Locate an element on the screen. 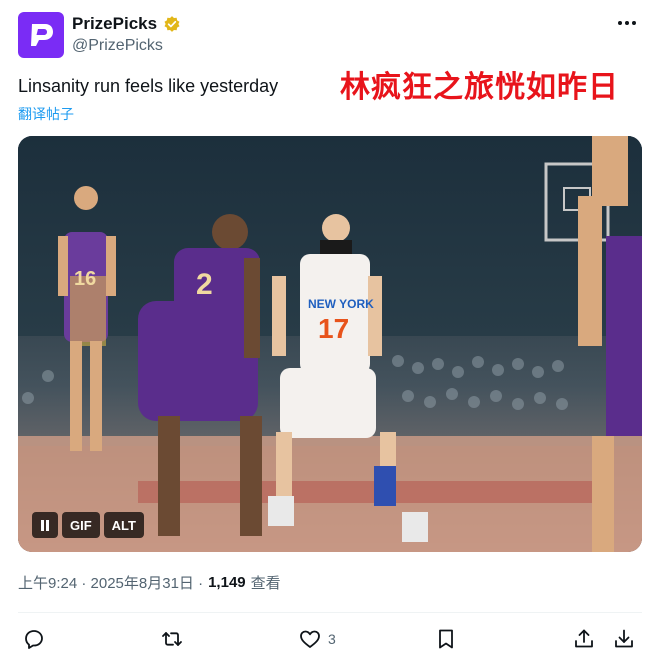 The height and width of the screenshot is (666, 660). download-button is located at coordinates (624, 639).